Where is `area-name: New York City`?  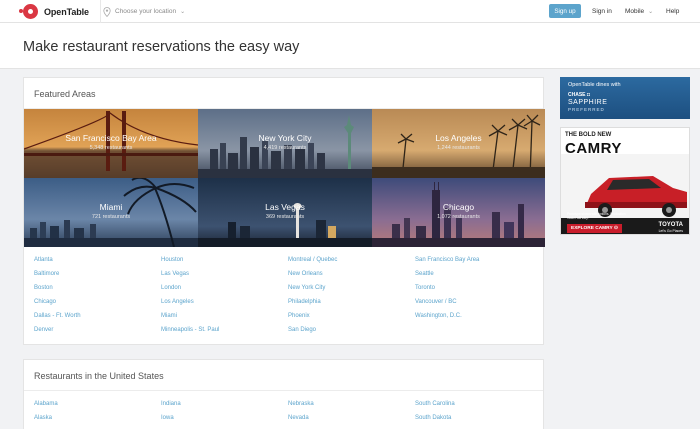 area-name: New York City is located at coordinates (285, 138).